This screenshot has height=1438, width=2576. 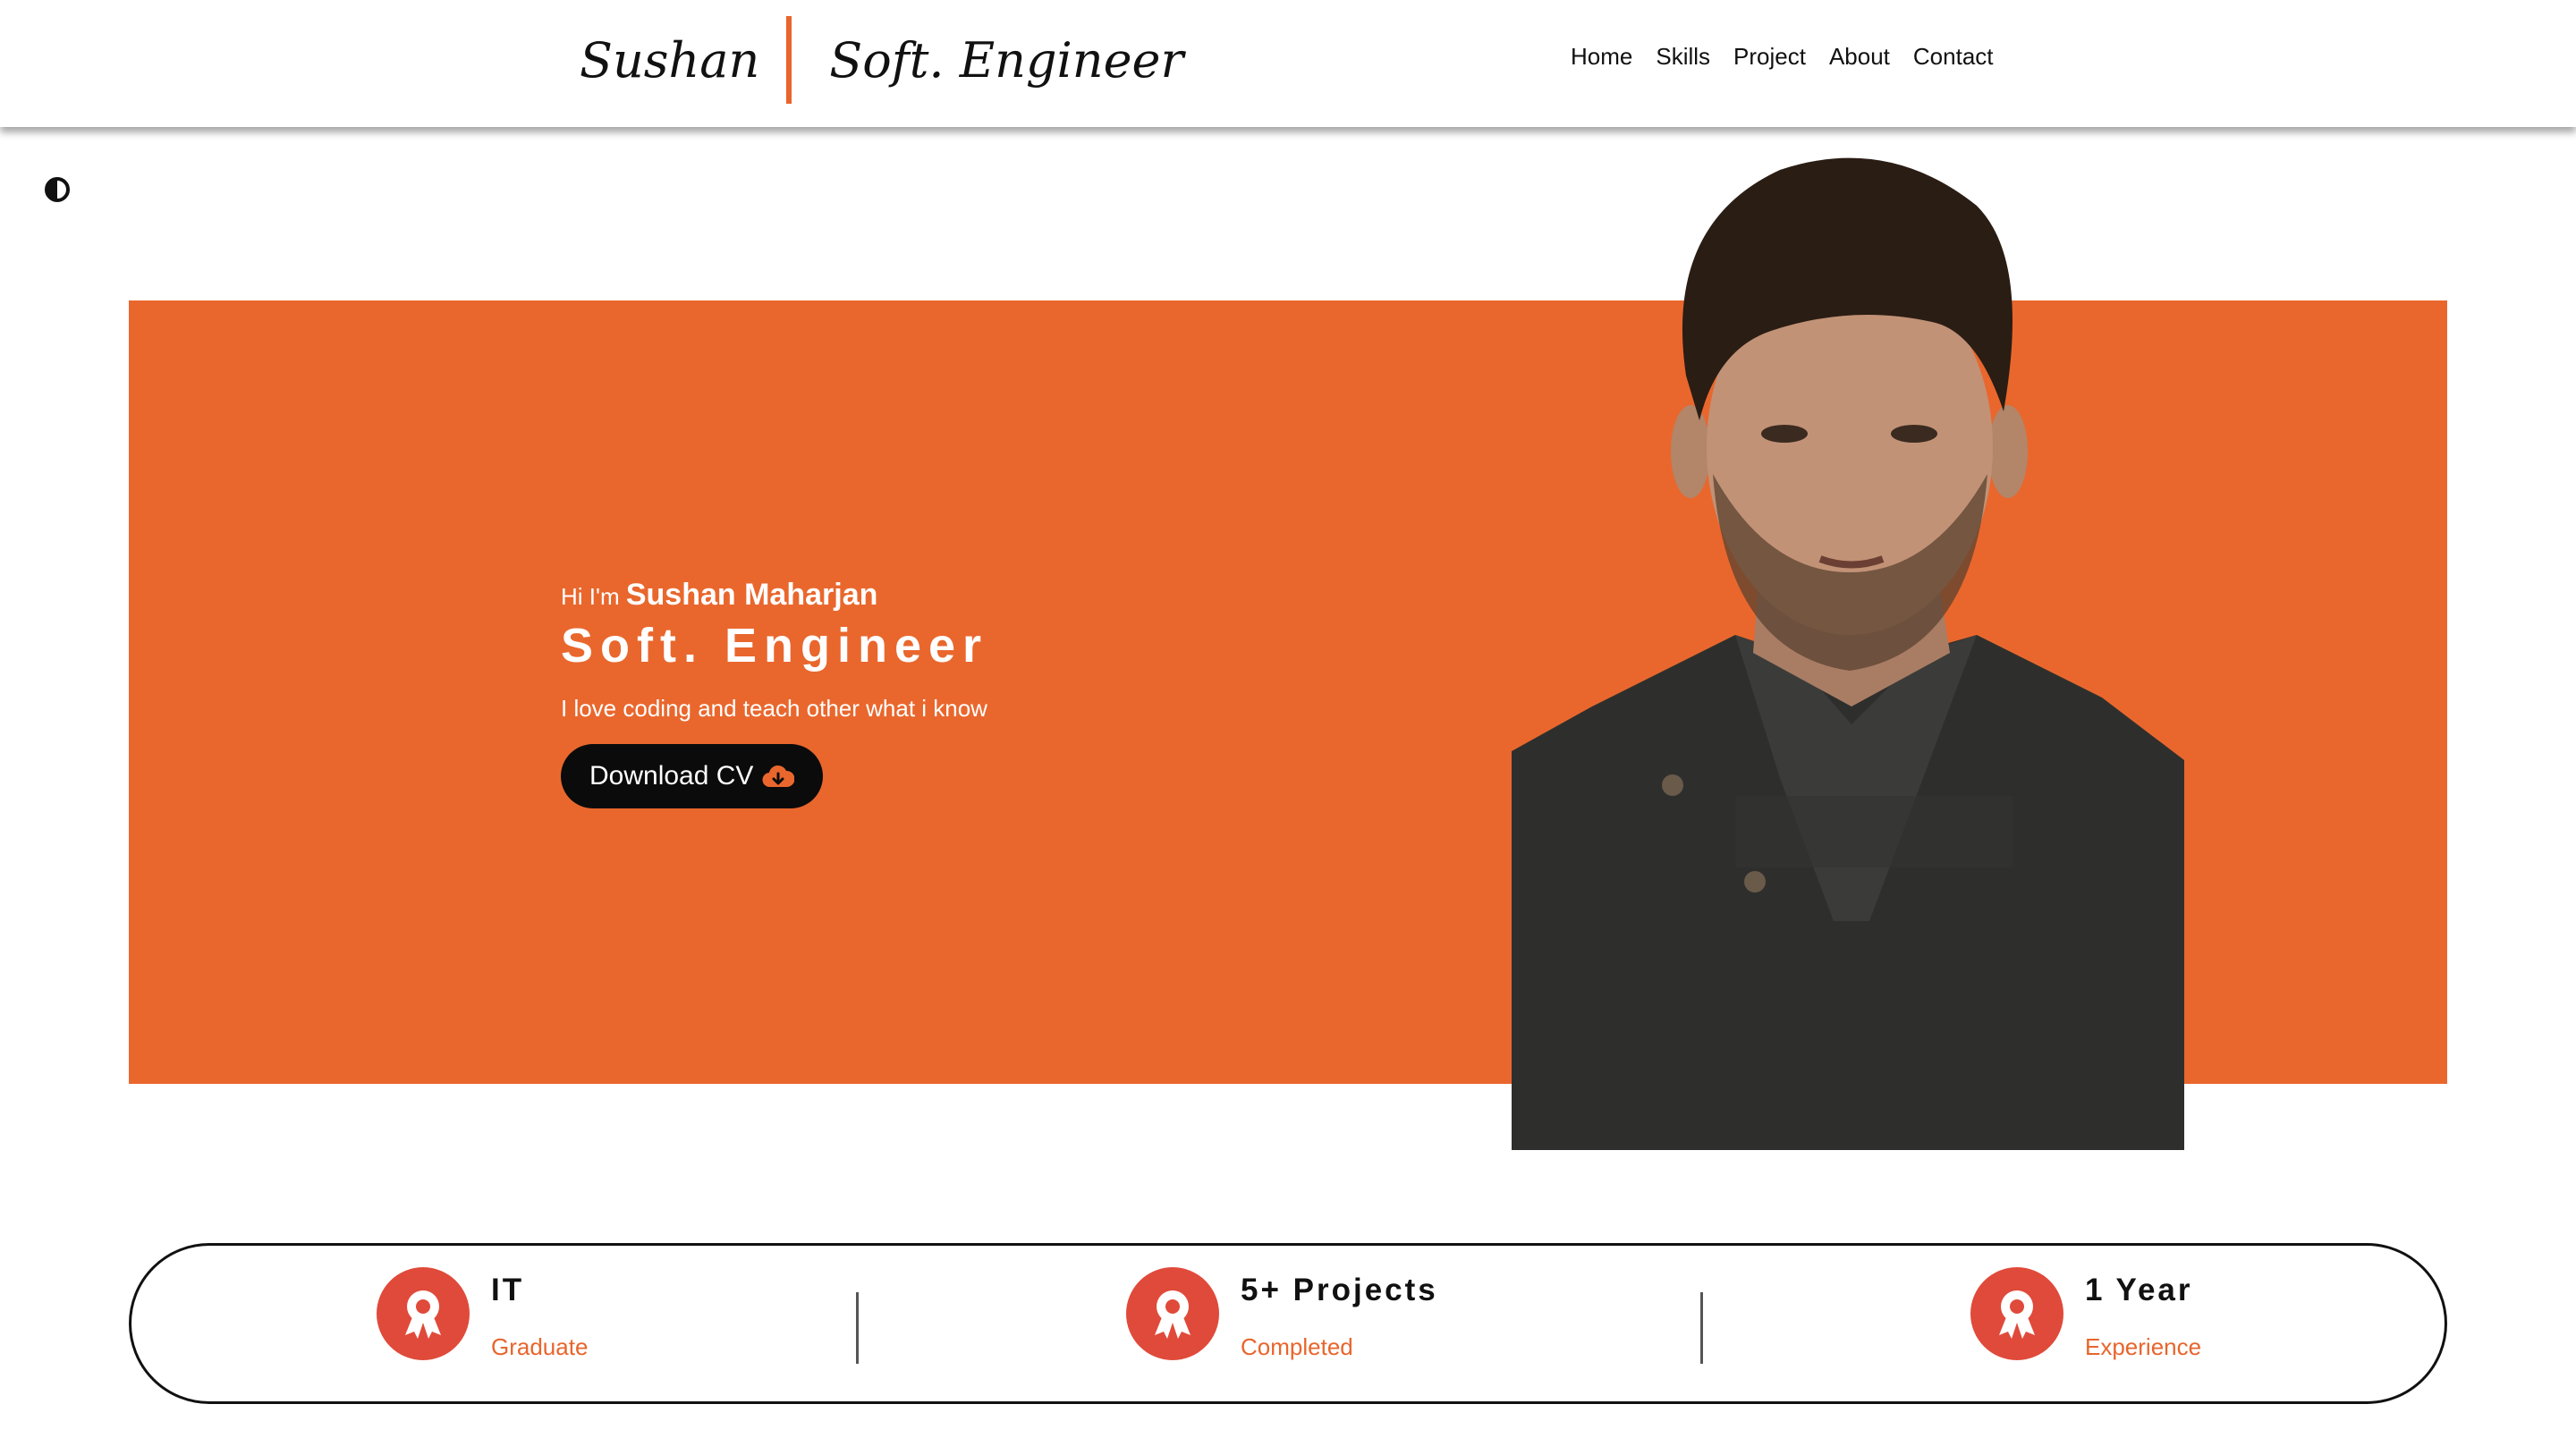 What do you see at coordinates (508, 1290) in the screenshot?
I see `stat-main: IT` at bounding box center [508, 1290].